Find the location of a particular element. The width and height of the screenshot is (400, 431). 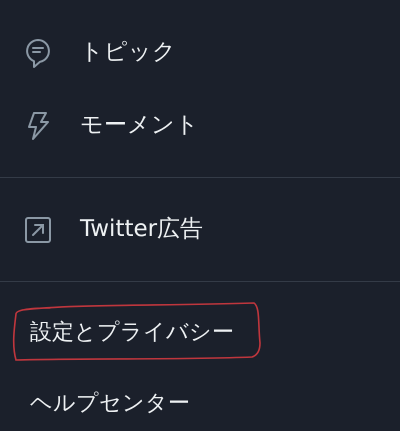

menu-item: ヘルプセンター is located at coordinates (110, 403).